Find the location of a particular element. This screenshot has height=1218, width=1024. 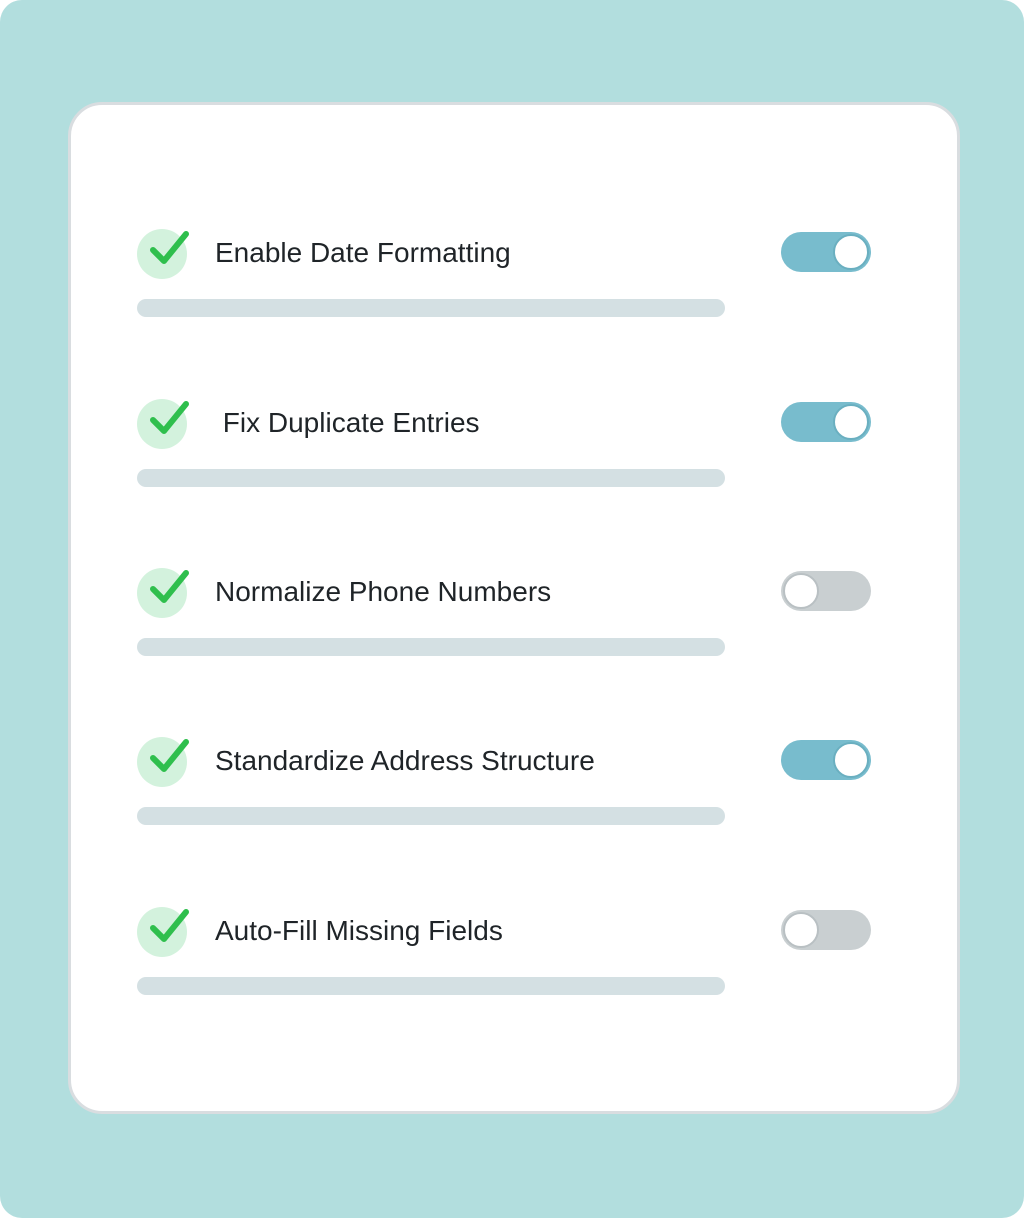

setting-label: Enable Date Formatting is located at coordinates (363, 252).